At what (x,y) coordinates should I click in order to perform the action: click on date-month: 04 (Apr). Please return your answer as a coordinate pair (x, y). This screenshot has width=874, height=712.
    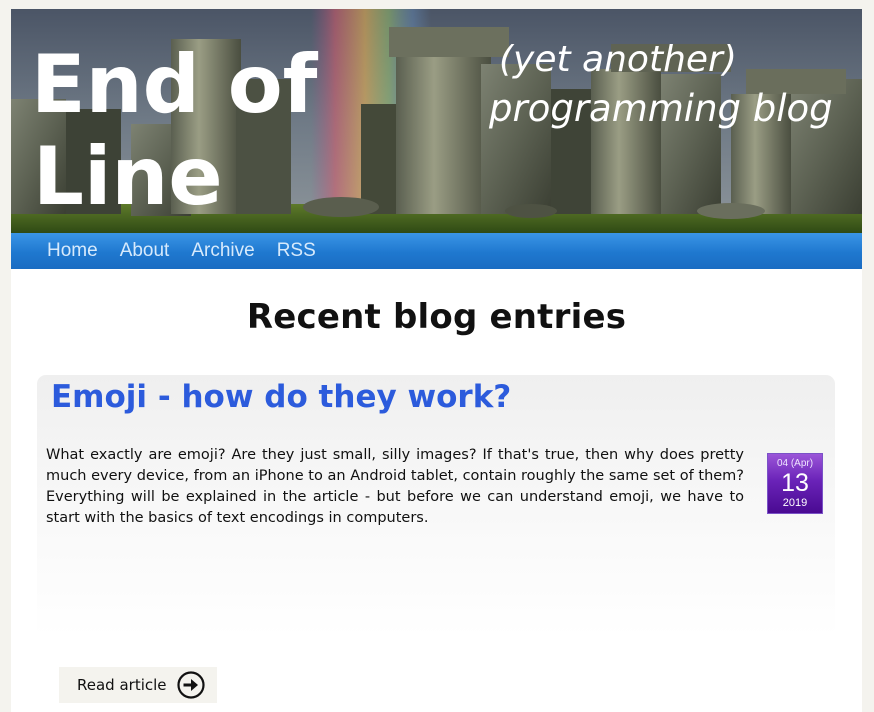
    Looking at the image, I should click on (795, 463).